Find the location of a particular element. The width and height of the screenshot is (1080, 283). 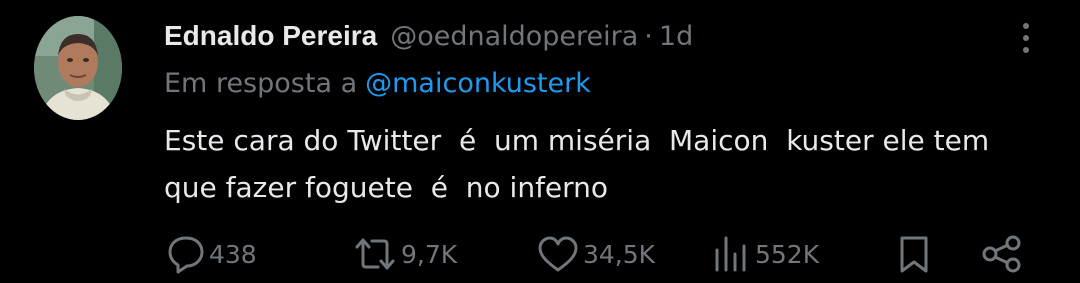

reply-button: 438 is located at coordinates (211, 254).